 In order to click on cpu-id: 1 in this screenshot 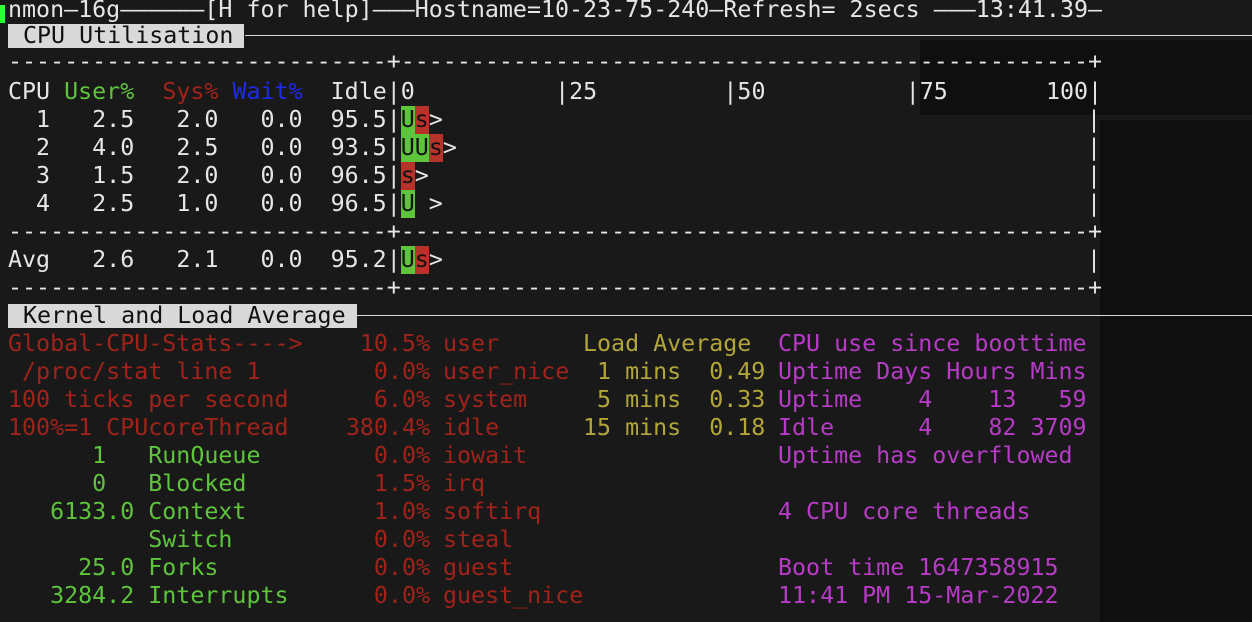, I will do `click(29, 119)`.